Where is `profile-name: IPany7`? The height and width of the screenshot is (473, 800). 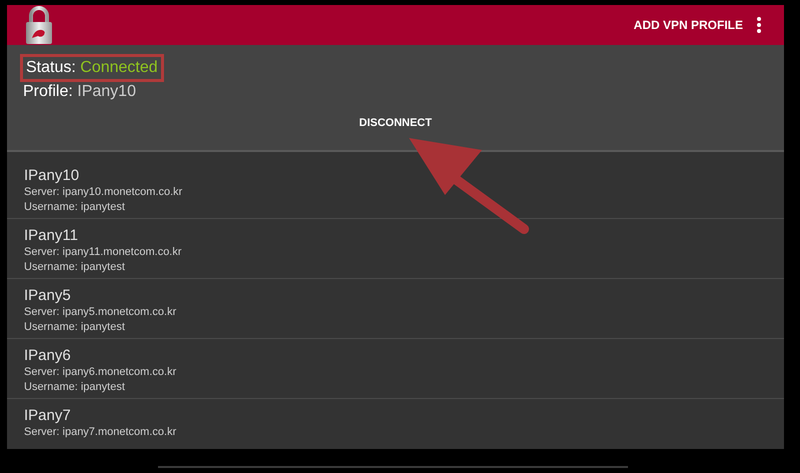
profile-name: IPany7 is located at coordinates (48, 415).